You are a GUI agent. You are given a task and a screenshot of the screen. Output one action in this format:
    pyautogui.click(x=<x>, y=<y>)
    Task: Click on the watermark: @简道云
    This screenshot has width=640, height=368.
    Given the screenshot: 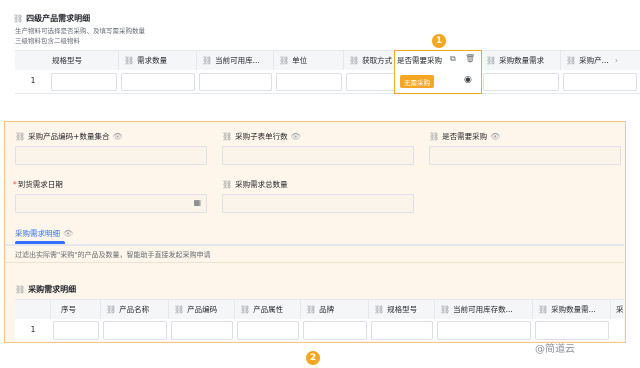 What is the action you would take?
    pyautogui.click(x=555, y=349)
    